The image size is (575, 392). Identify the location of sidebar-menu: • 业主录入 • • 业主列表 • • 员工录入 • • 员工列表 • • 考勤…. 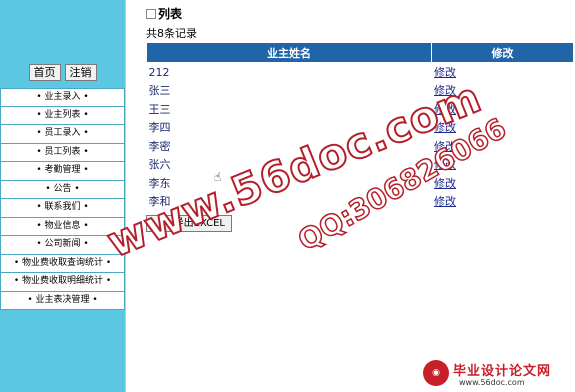
(62, 199).